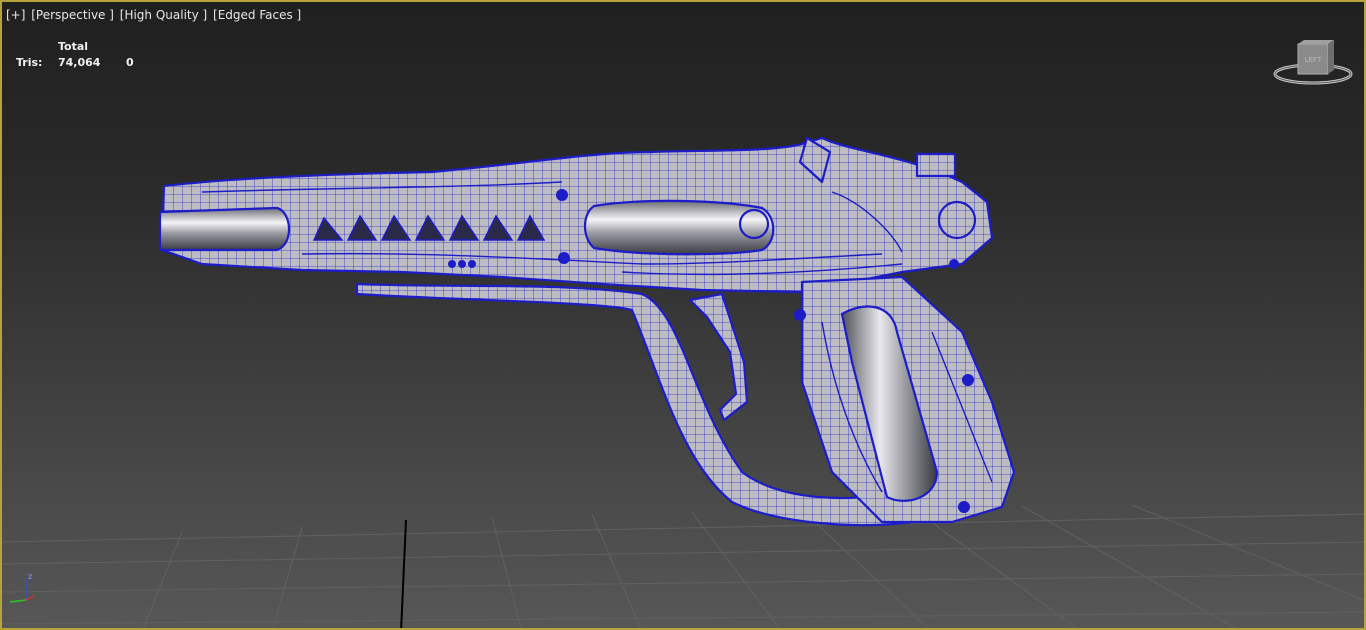 This screenshot has height=630, width=1366. I want to click on viewport-menu-plus: [+], so click(15, 15).